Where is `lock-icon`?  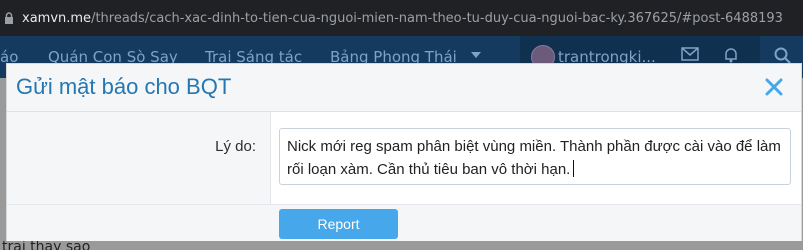 lock-icon is located at coordinates (9, 18).